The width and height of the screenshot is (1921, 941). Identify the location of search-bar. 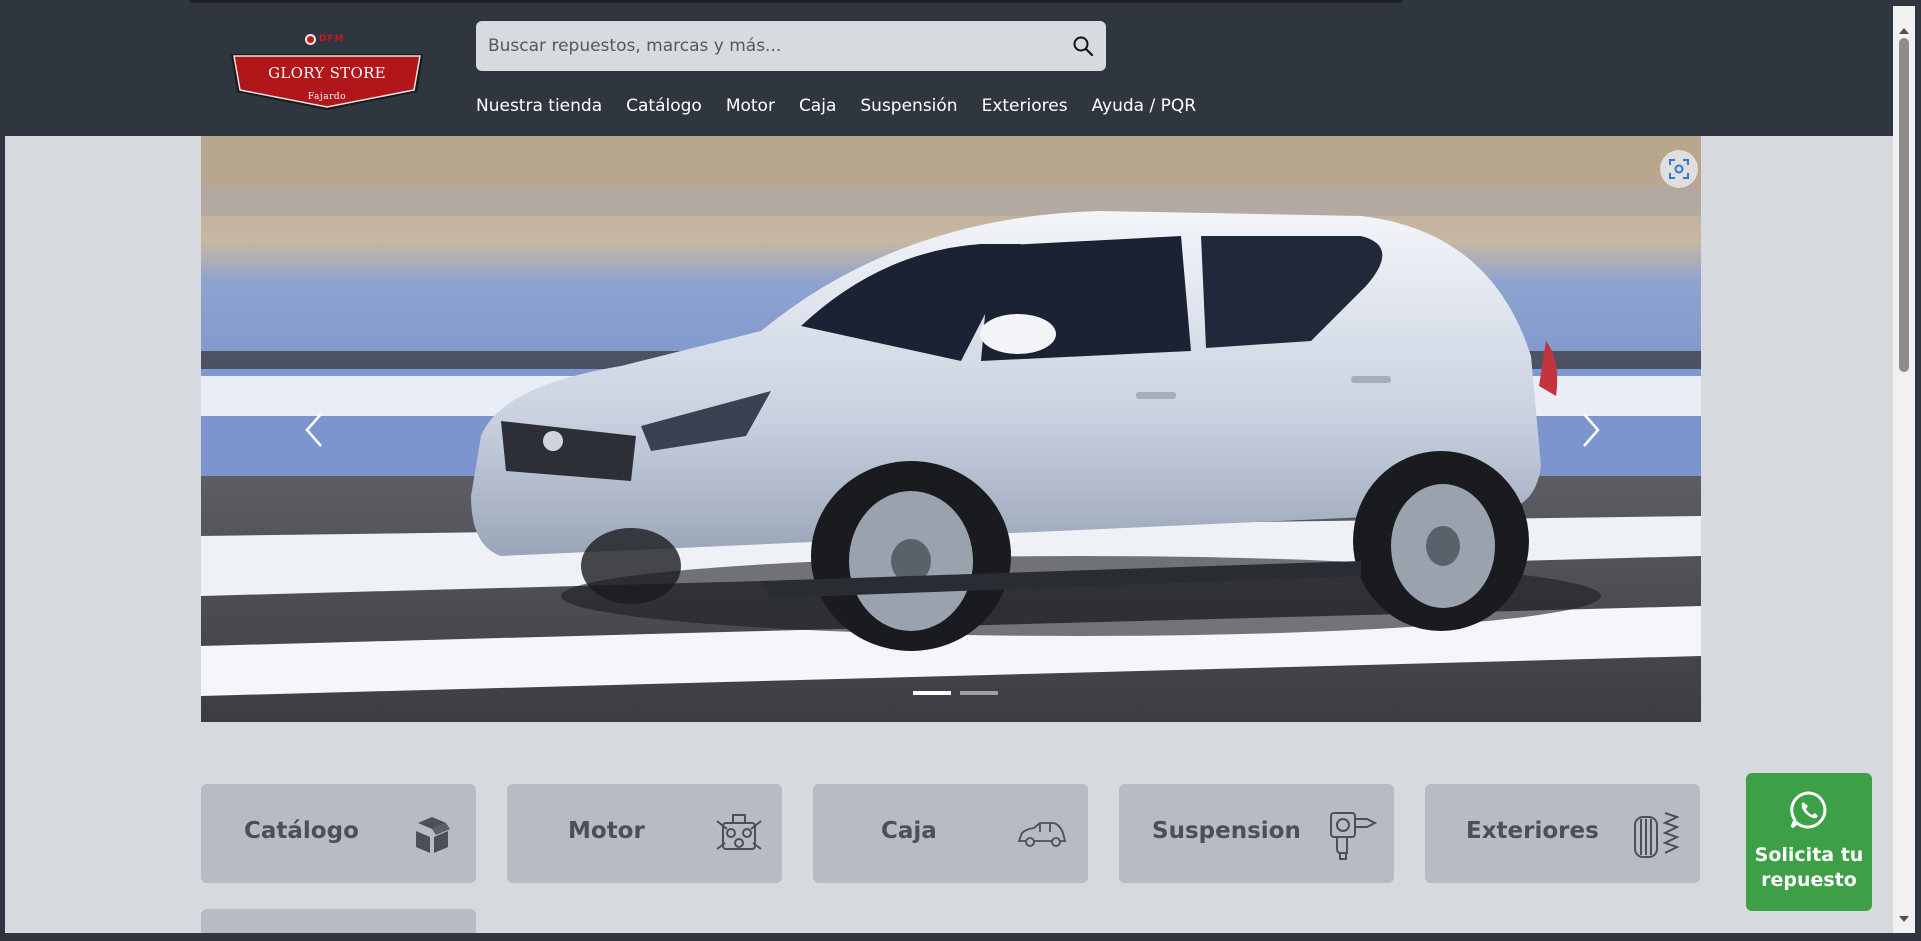
(791, 46).